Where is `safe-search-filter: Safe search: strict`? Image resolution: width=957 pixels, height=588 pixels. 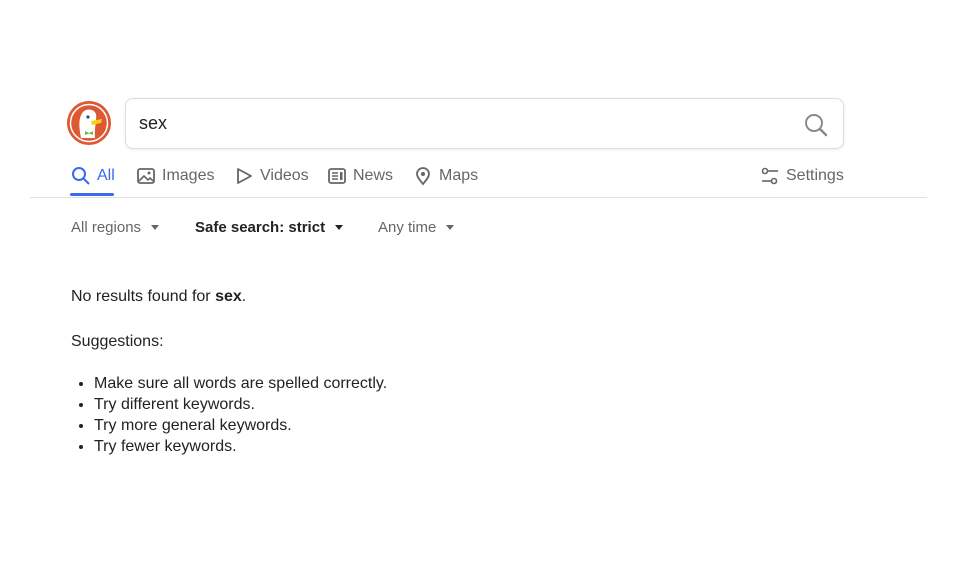
safe-search-filter: Safe search: strict is located at coordinates (269, 227).